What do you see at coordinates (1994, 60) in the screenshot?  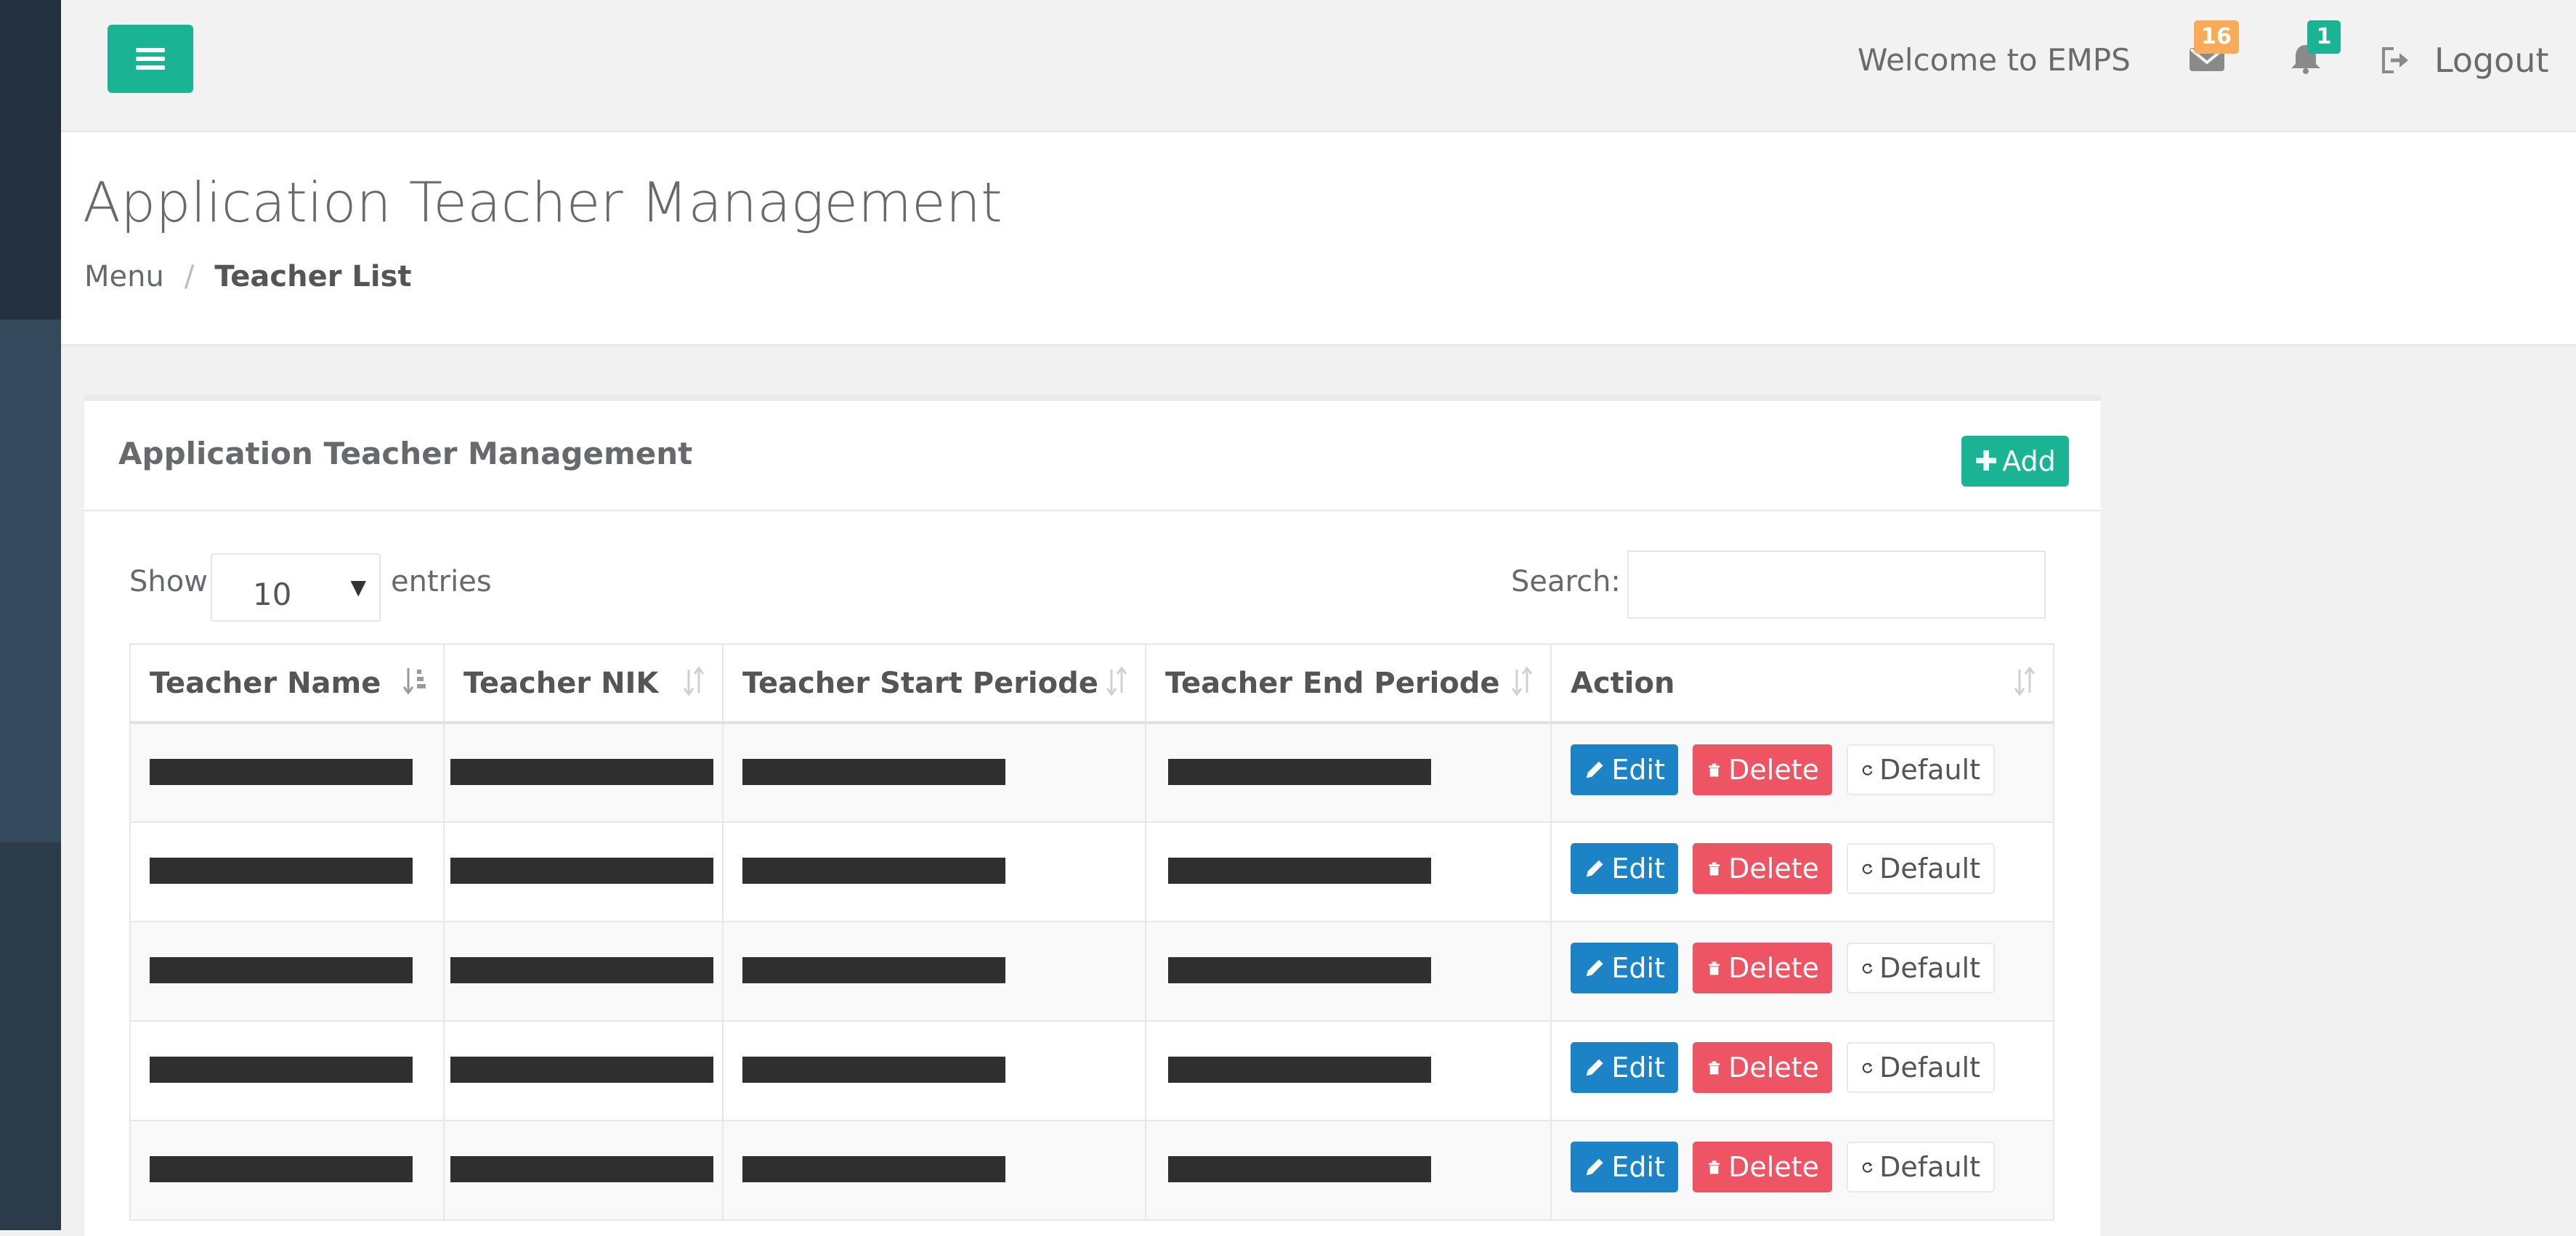 I see `welcome-text: Welcome to EMPS` at bounding box center [1994, 60].